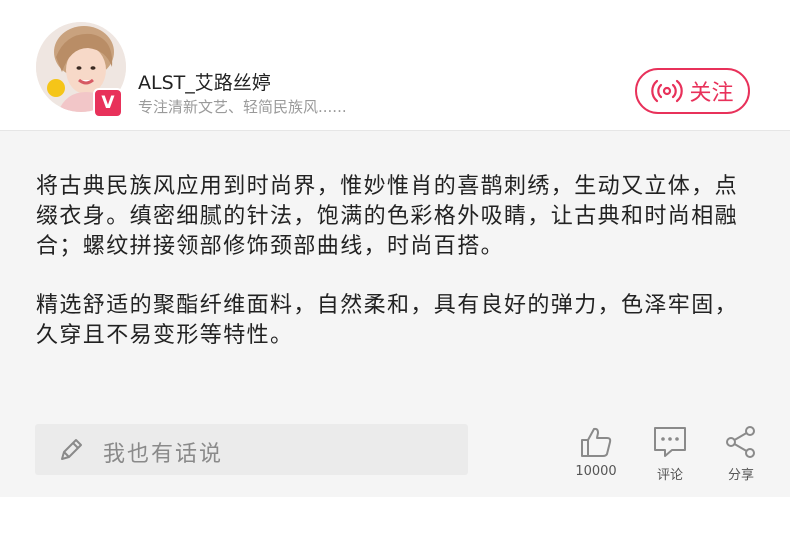  Describe the element at coordinates (163, 454) in the screenshot. I see `comment-placeholder: 我也有话说` at that location.